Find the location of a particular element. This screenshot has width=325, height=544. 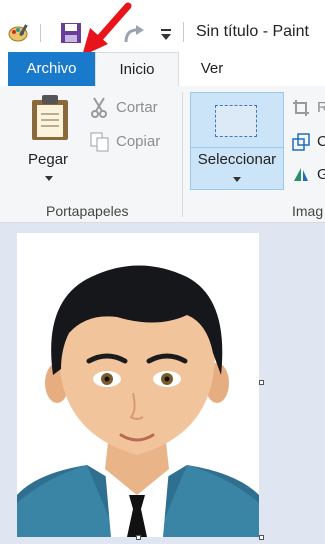

tab-file: Archivo is located at coordinates (51, 69).